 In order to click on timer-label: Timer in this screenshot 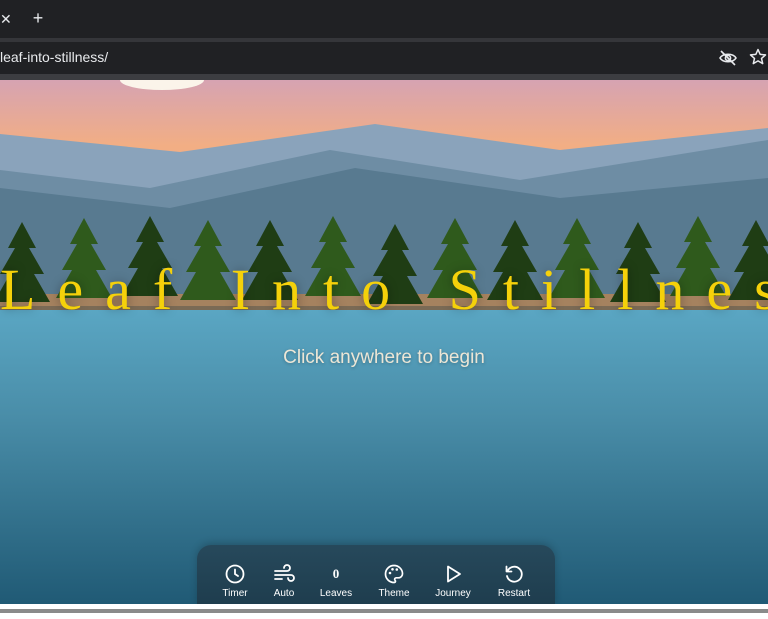, I will do `click(235, 593)`.